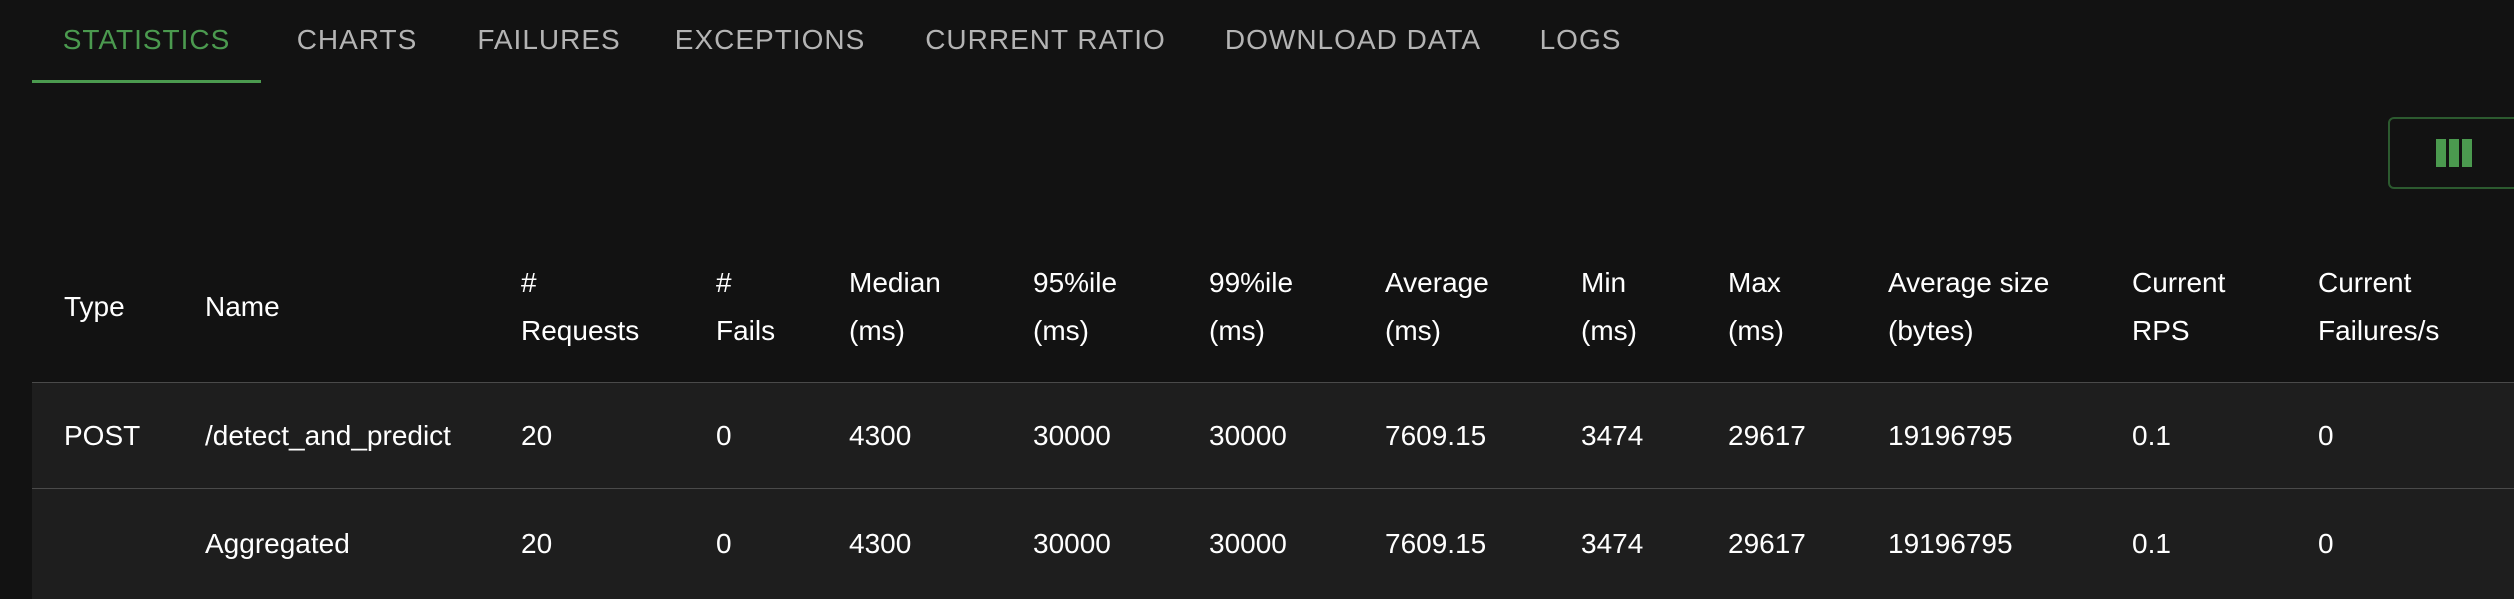 The image size is (2514, 599). Describe the element at coordinates (1251, 306) in the screenshot. I see `header-99ile: 99%ile (ms)` at that location.